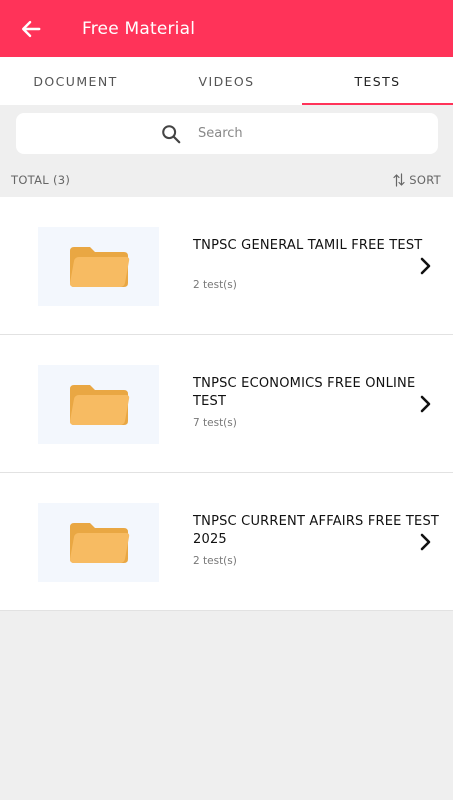 This screenshot has width=453, height=800. I want to click on arrow-left-icon, so click(31, 29).